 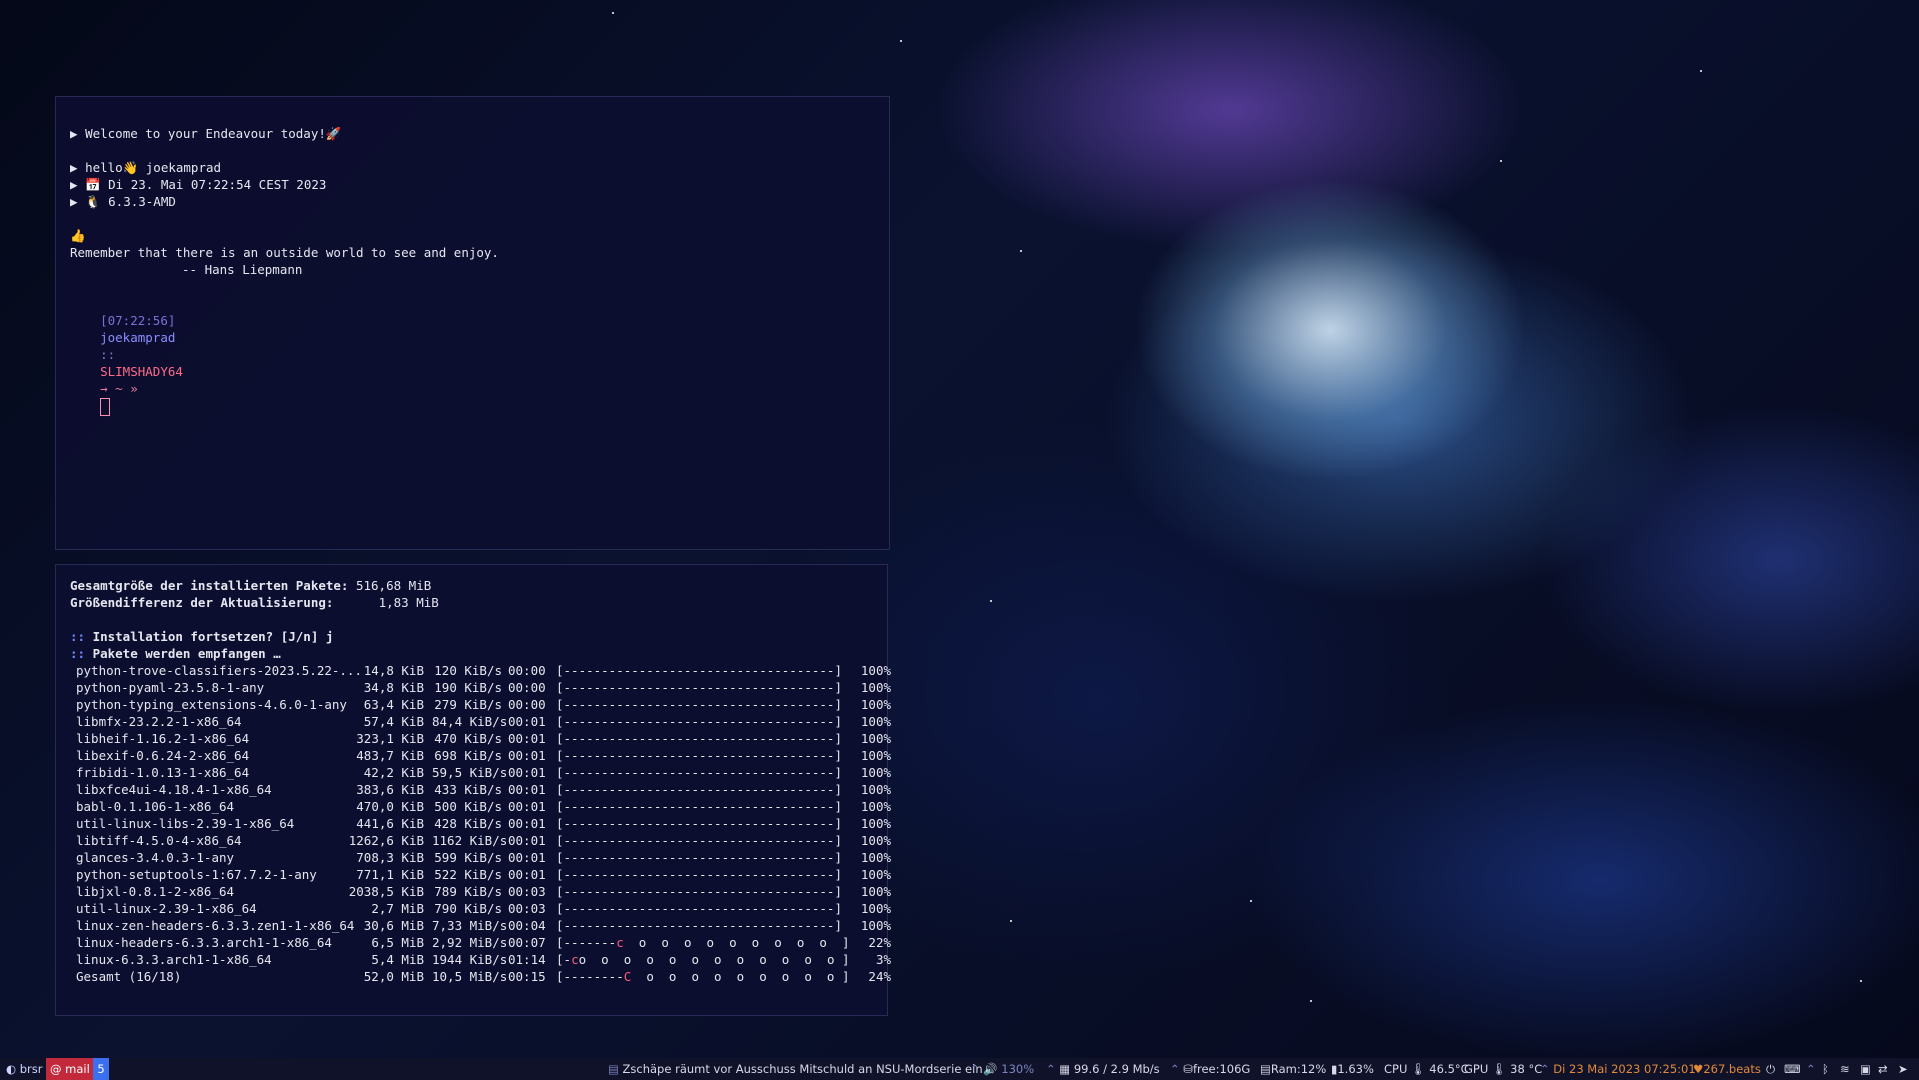 I want to click on package-bar: [-co o o o o o o o o o o o ], so click(x=703, y=959).